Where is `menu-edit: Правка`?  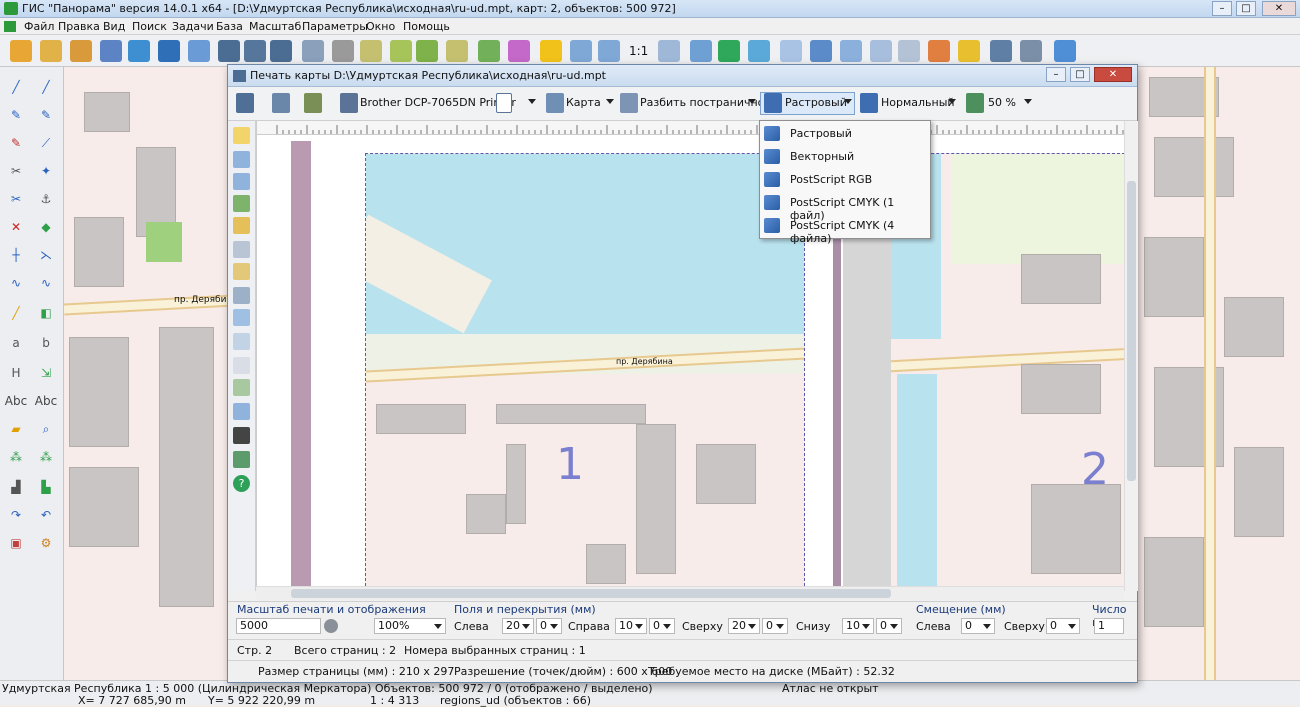
menu-edit: Правка is located at coordinates (79, 26).